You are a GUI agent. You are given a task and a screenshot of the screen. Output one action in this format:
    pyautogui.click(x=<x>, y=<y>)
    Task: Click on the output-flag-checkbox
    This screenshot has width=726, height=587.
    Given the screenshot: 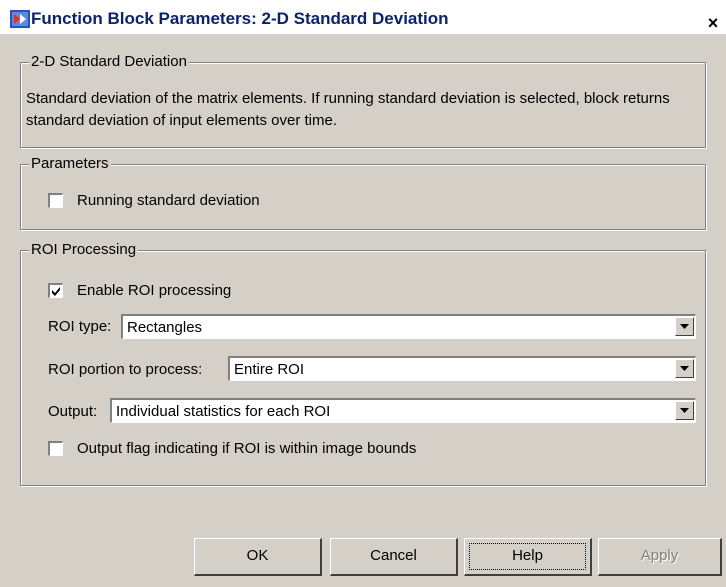 What is the action you would take?
    pyautogui.click(x=55, y=448)
    